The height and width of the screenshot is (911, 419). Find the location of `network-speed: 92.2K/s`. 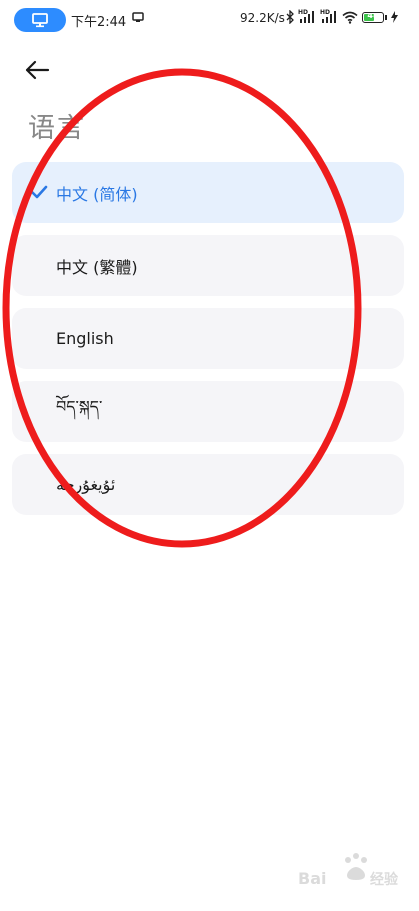

network-speed: 92.2K/s is located at coordinates (262, 18).